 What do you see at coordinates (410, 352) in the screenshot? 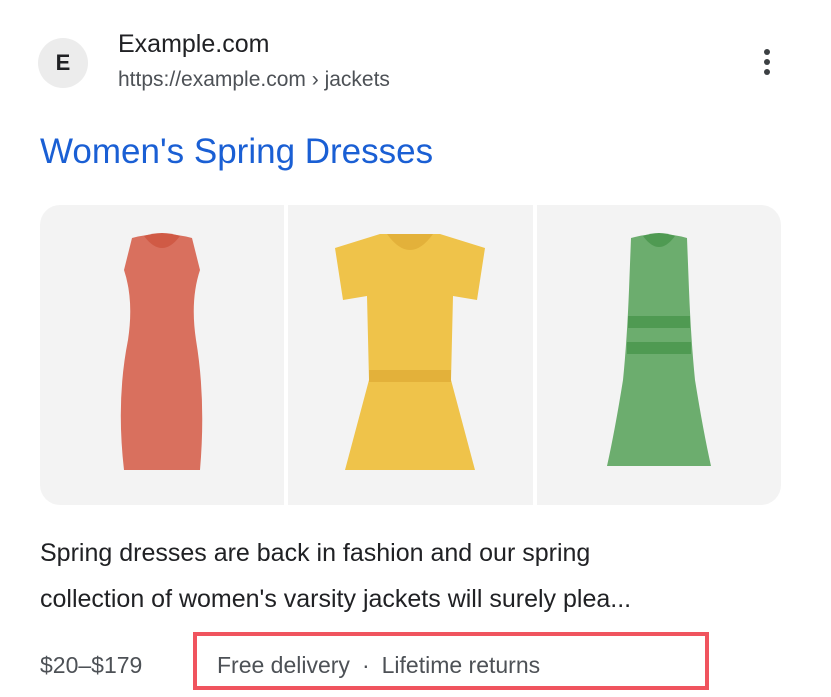
I see `yellow-dress-icon` at bounding box center [410, 352].